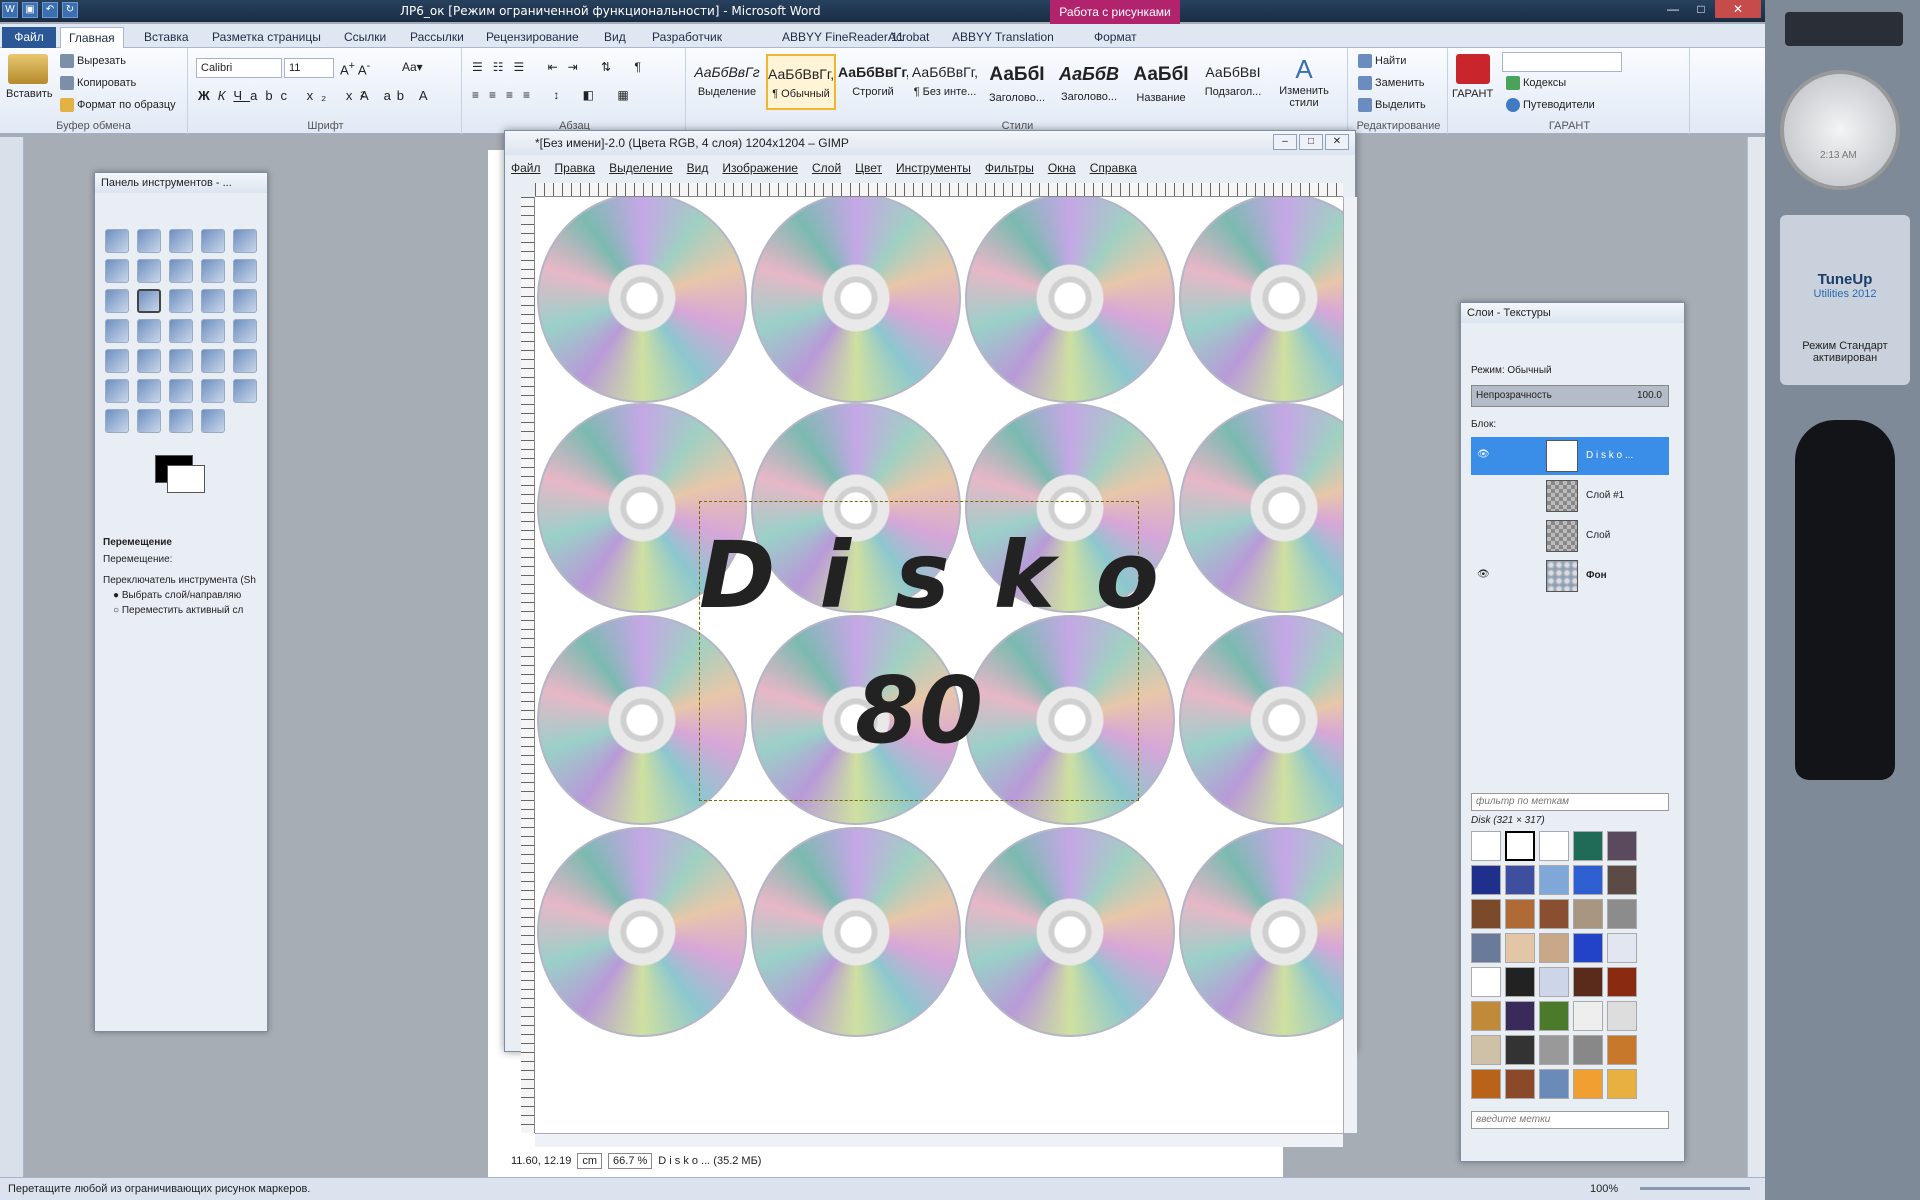 The image size is (1920, 1200). What do you see at coordinates (1311, 142) in the screenshot?
I see `gimp-maximize-button: □` at bounding box center [1311, 142].